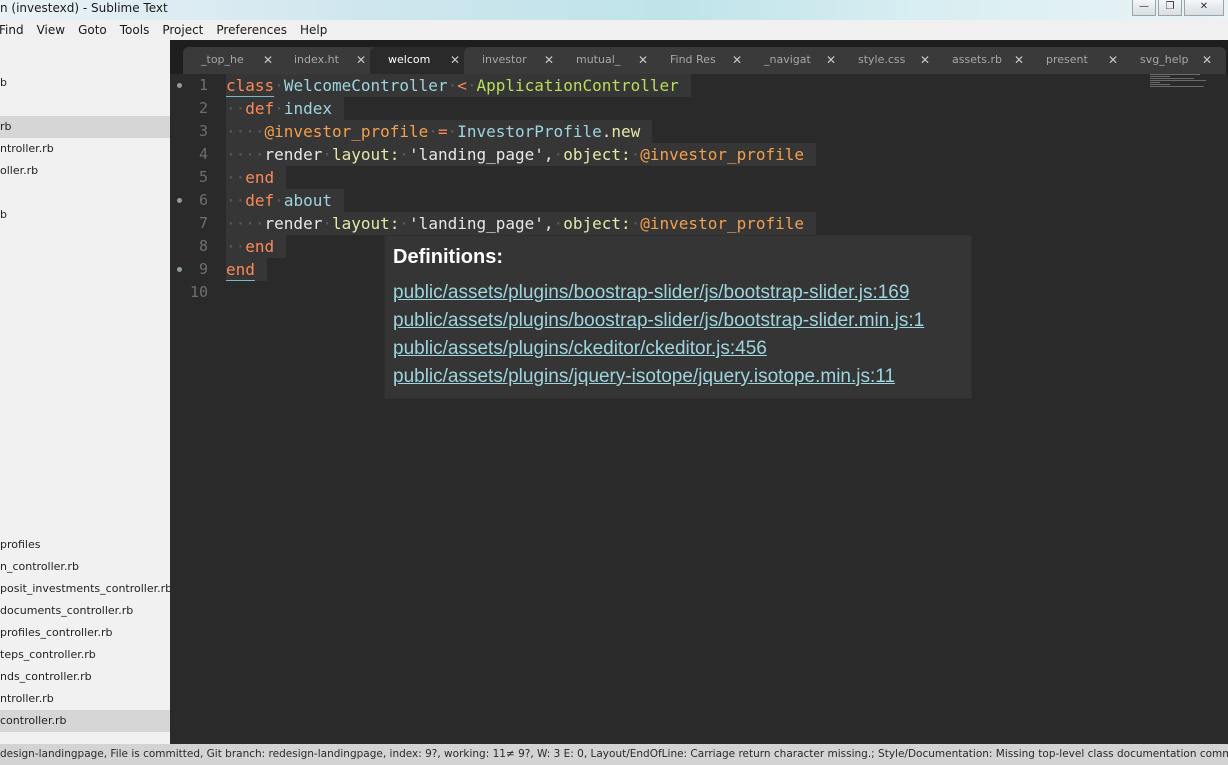 This screenshot has width=1228, height=765. What do you see at coordinates (892, 60) in the screenshot?
I see `tab-style-css: style.css ✕` at bounding box center [892, 60].